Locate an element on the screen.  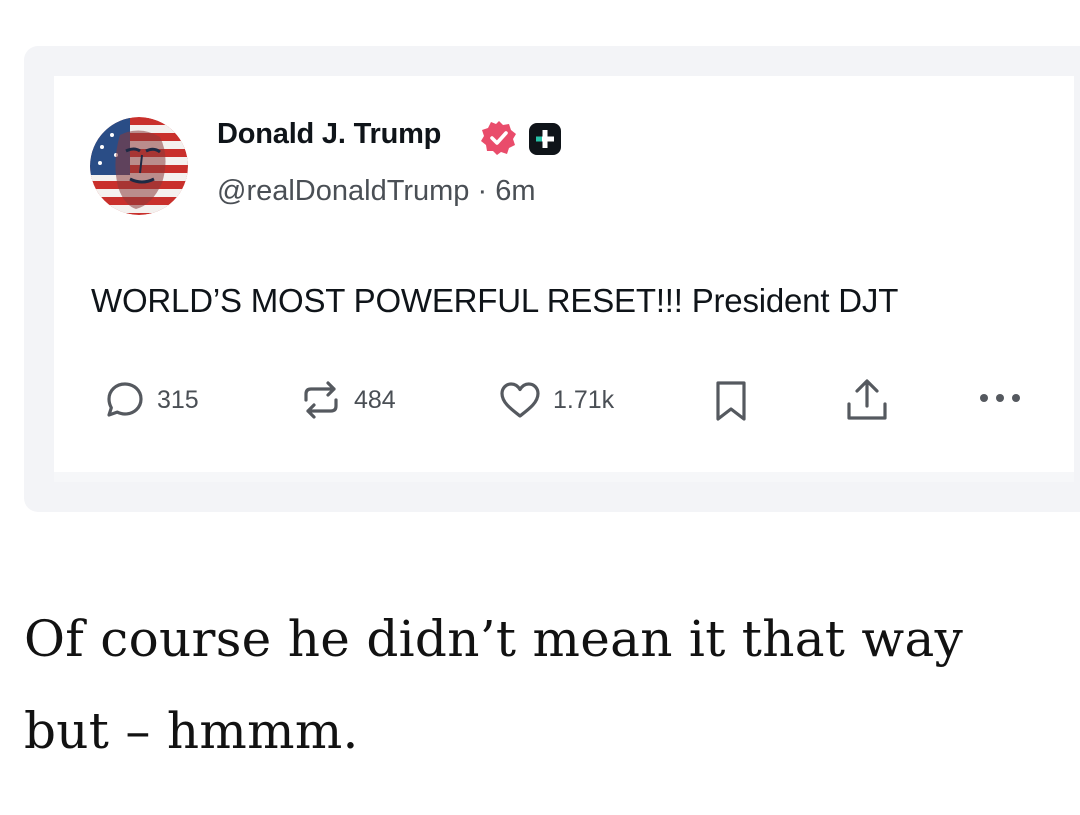
flag-portrait-avatar-icon is located at coordinates (139, 166).